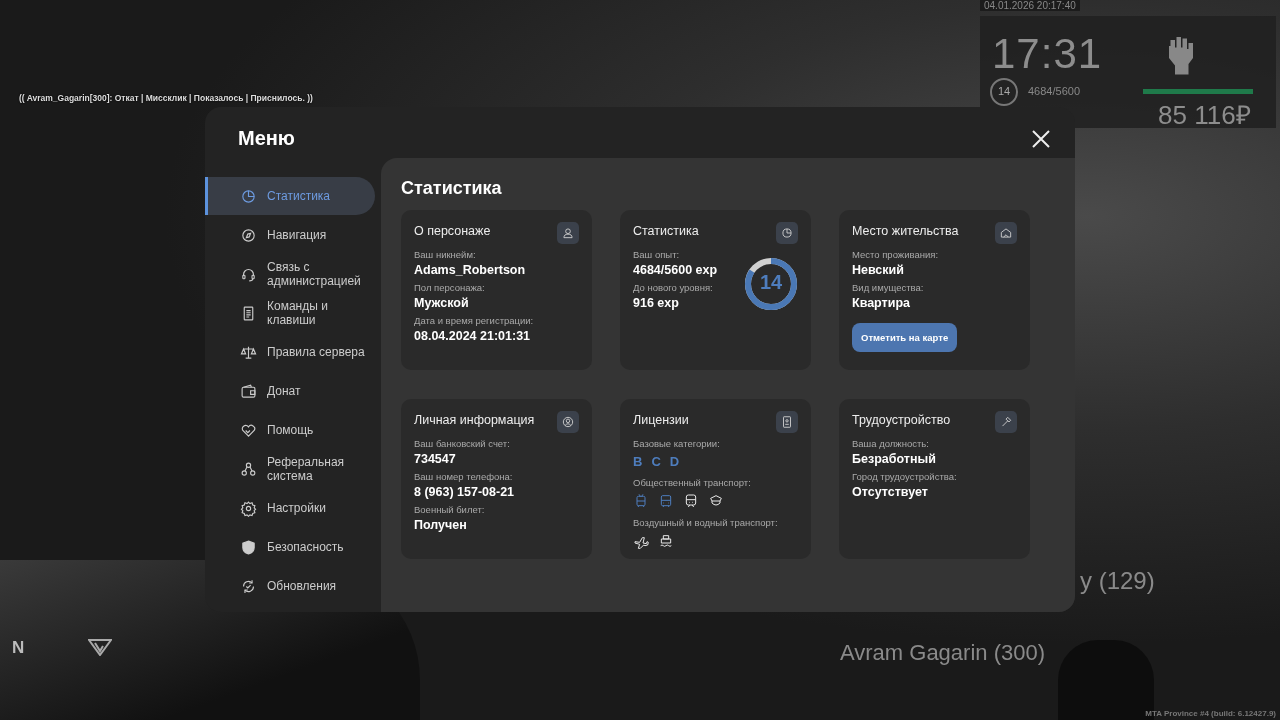 The width and height of the screenshot is (1280, 720). I want to click on house-icon, so click(1006, 233).